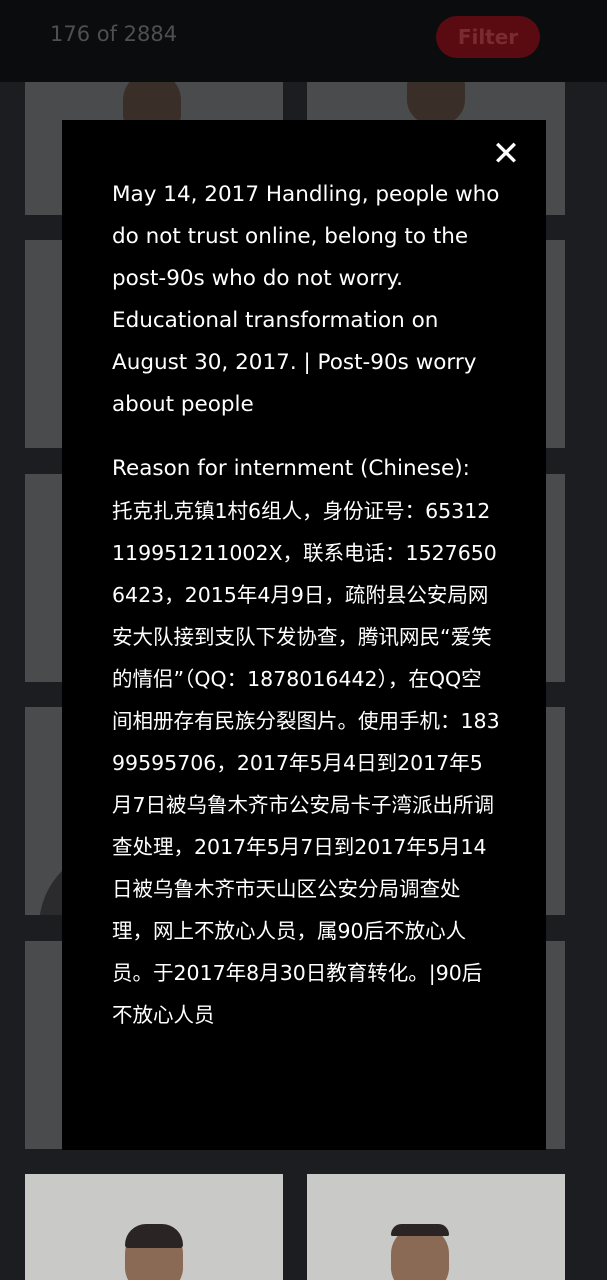 Image resolution: width=607 pixels, height=1280 pixels. I want to click on filter-button: Filter, so click(488, 37).